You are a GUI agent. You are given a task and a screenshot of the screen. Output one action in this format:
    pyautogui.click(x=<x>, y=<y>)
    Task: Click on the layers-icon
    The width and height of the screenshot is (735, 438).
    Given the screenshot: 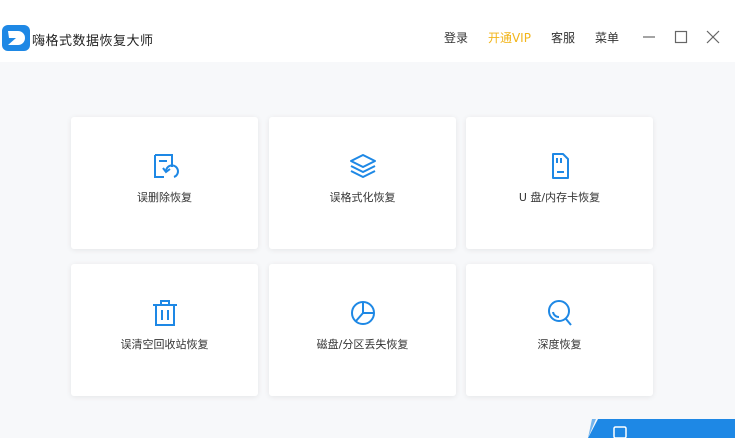 What is the action you would take?
    pyautogui.click(x=362, y=166)
    